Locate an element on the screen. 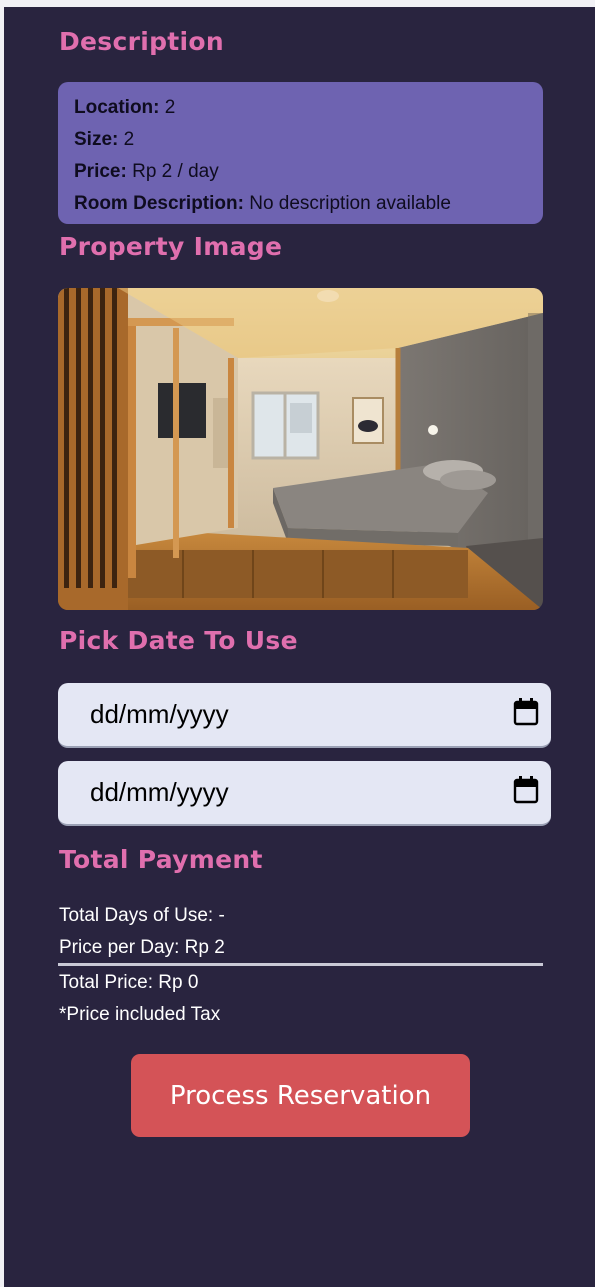 Image resolution: width=595 pixels, height=1287 pixels. start-date-value: dd/mm/yyyy is located at coordinates (159, 714).